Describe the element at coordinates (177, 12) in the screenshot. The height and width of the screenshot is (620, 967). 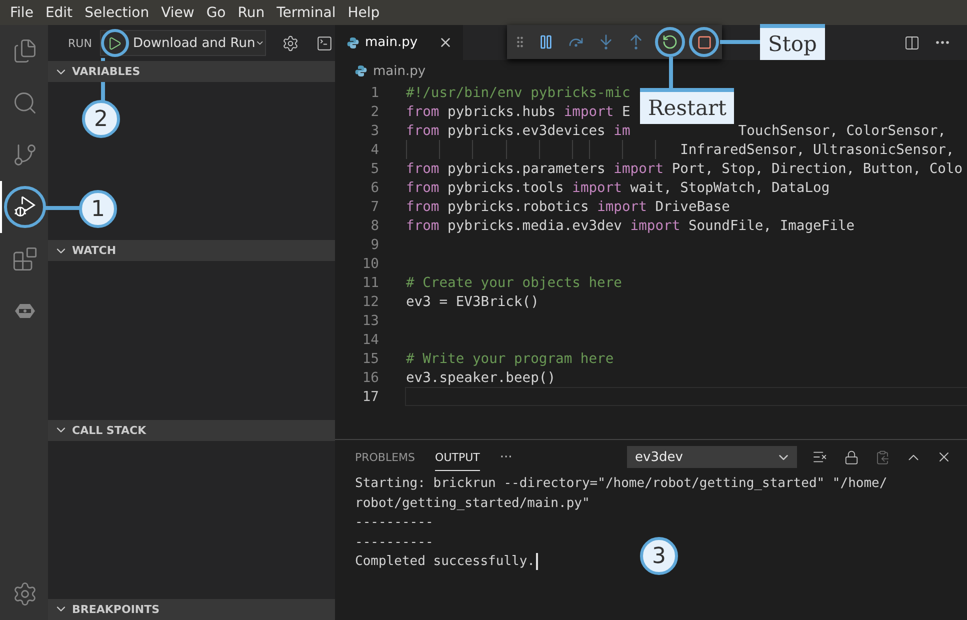
I see `menu-item: View` at that location.